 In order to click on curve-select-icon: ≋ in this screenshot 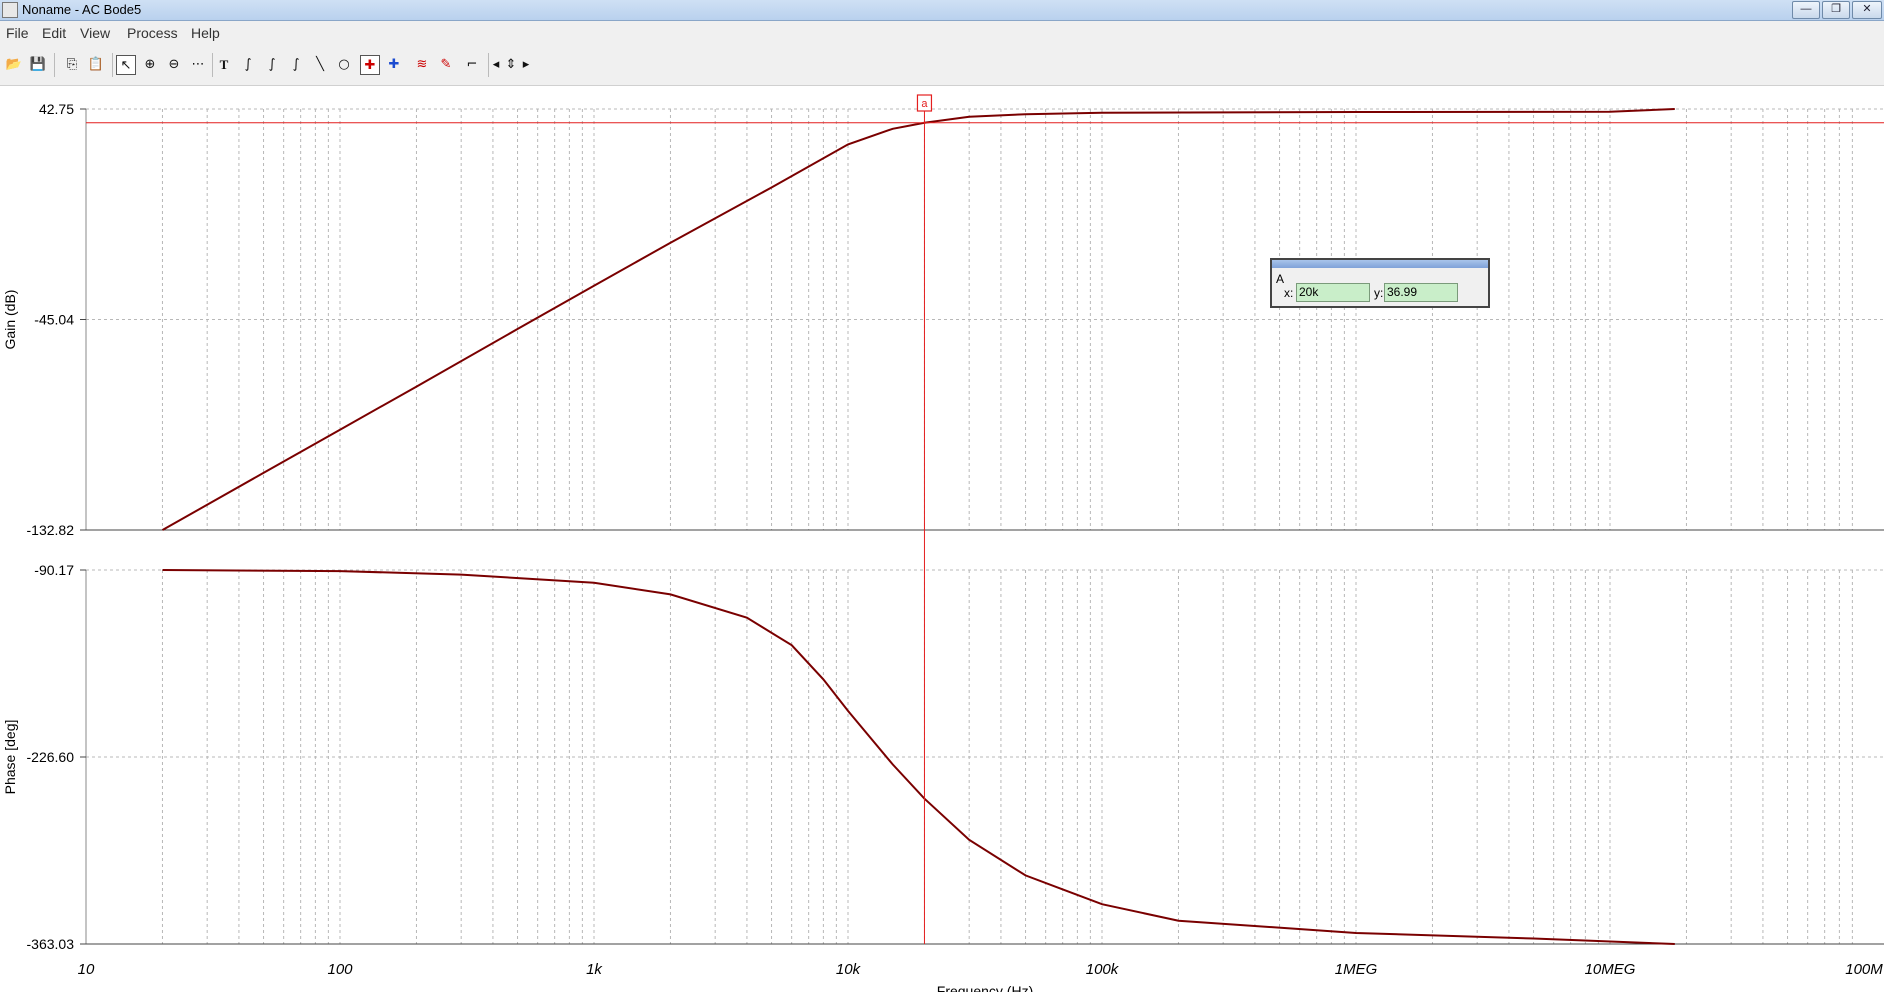, I will do `click(422, 64)`.